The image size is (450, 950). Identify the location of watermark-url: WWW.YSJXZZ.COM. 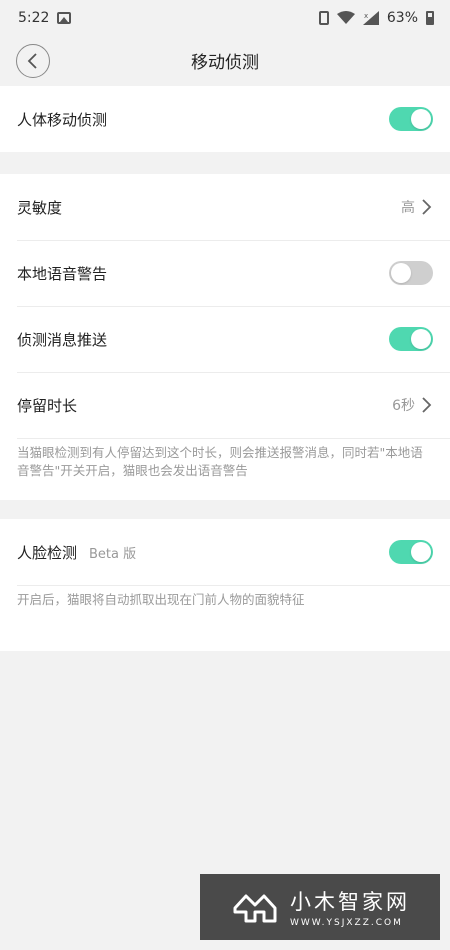
(346, 923).